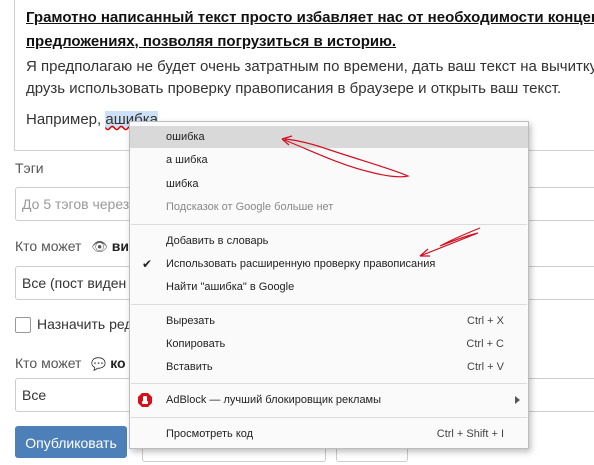 The width and height of the screenshot is (594, 465). I want to click on menu-adblock: AdBlock — лучший блокировщик рекламы, so click(329, 400).